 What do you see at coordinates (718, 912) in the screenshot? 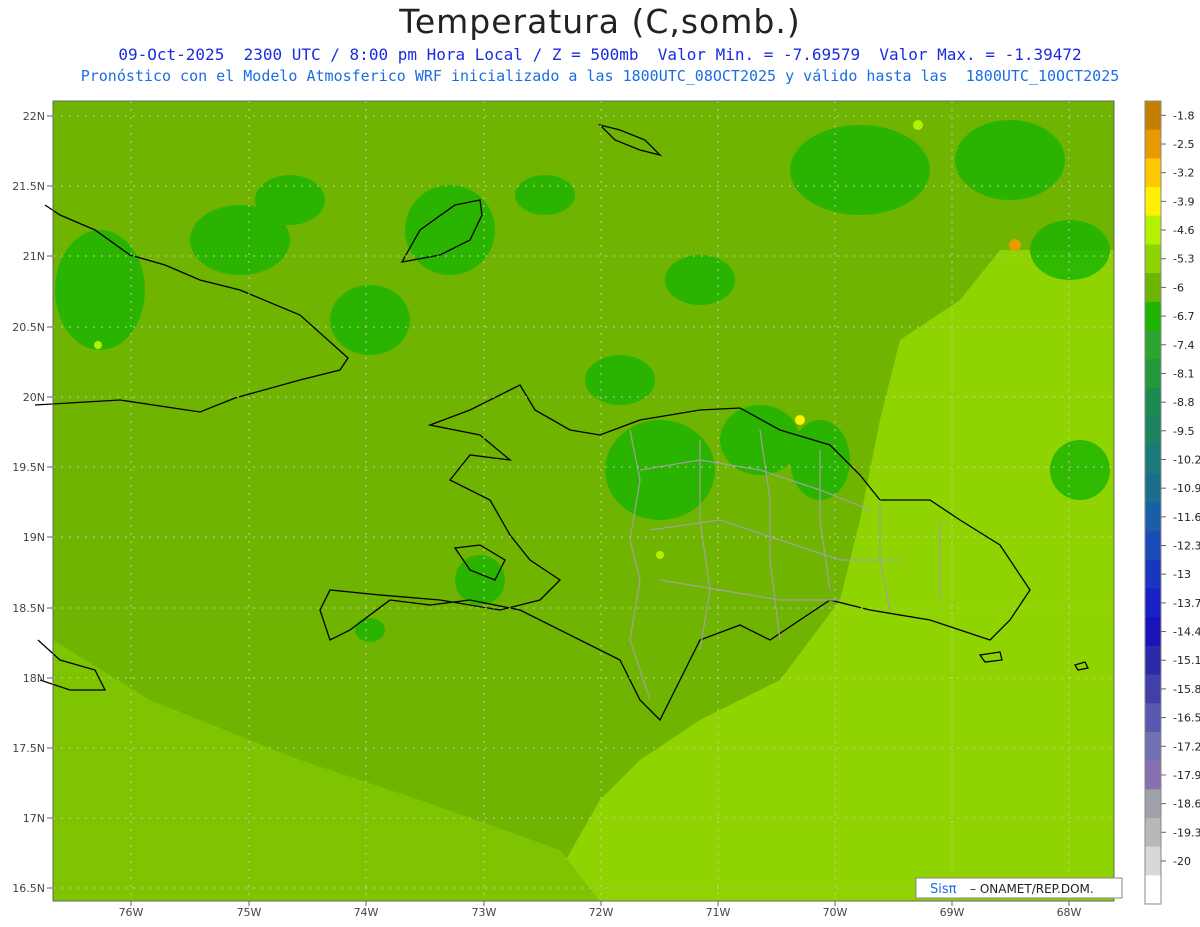
I see `lon-label: 71W` at bounding box center [718, 912].